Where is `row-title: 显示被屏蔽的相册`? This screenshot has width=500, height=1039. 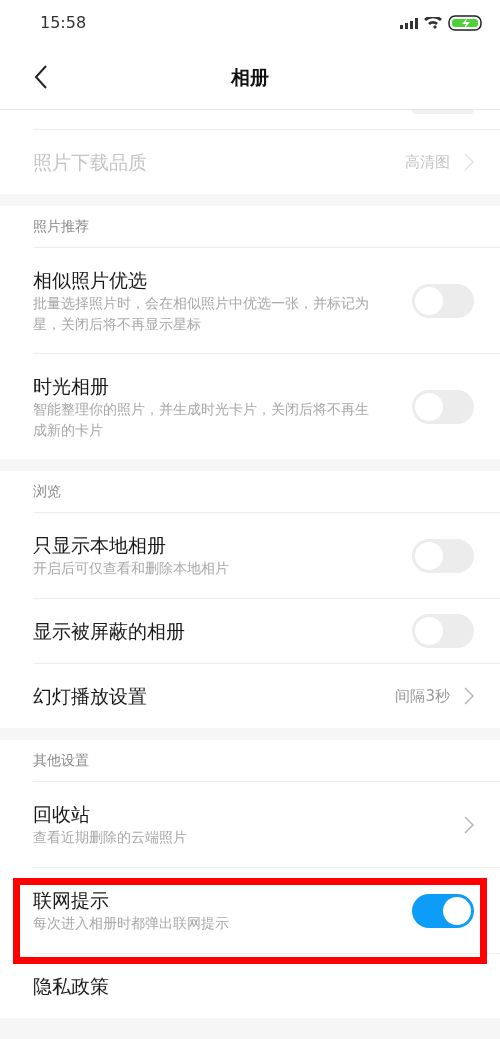 row-title: 显示被屏蔽的相册 is located at coordinates (109, 631).